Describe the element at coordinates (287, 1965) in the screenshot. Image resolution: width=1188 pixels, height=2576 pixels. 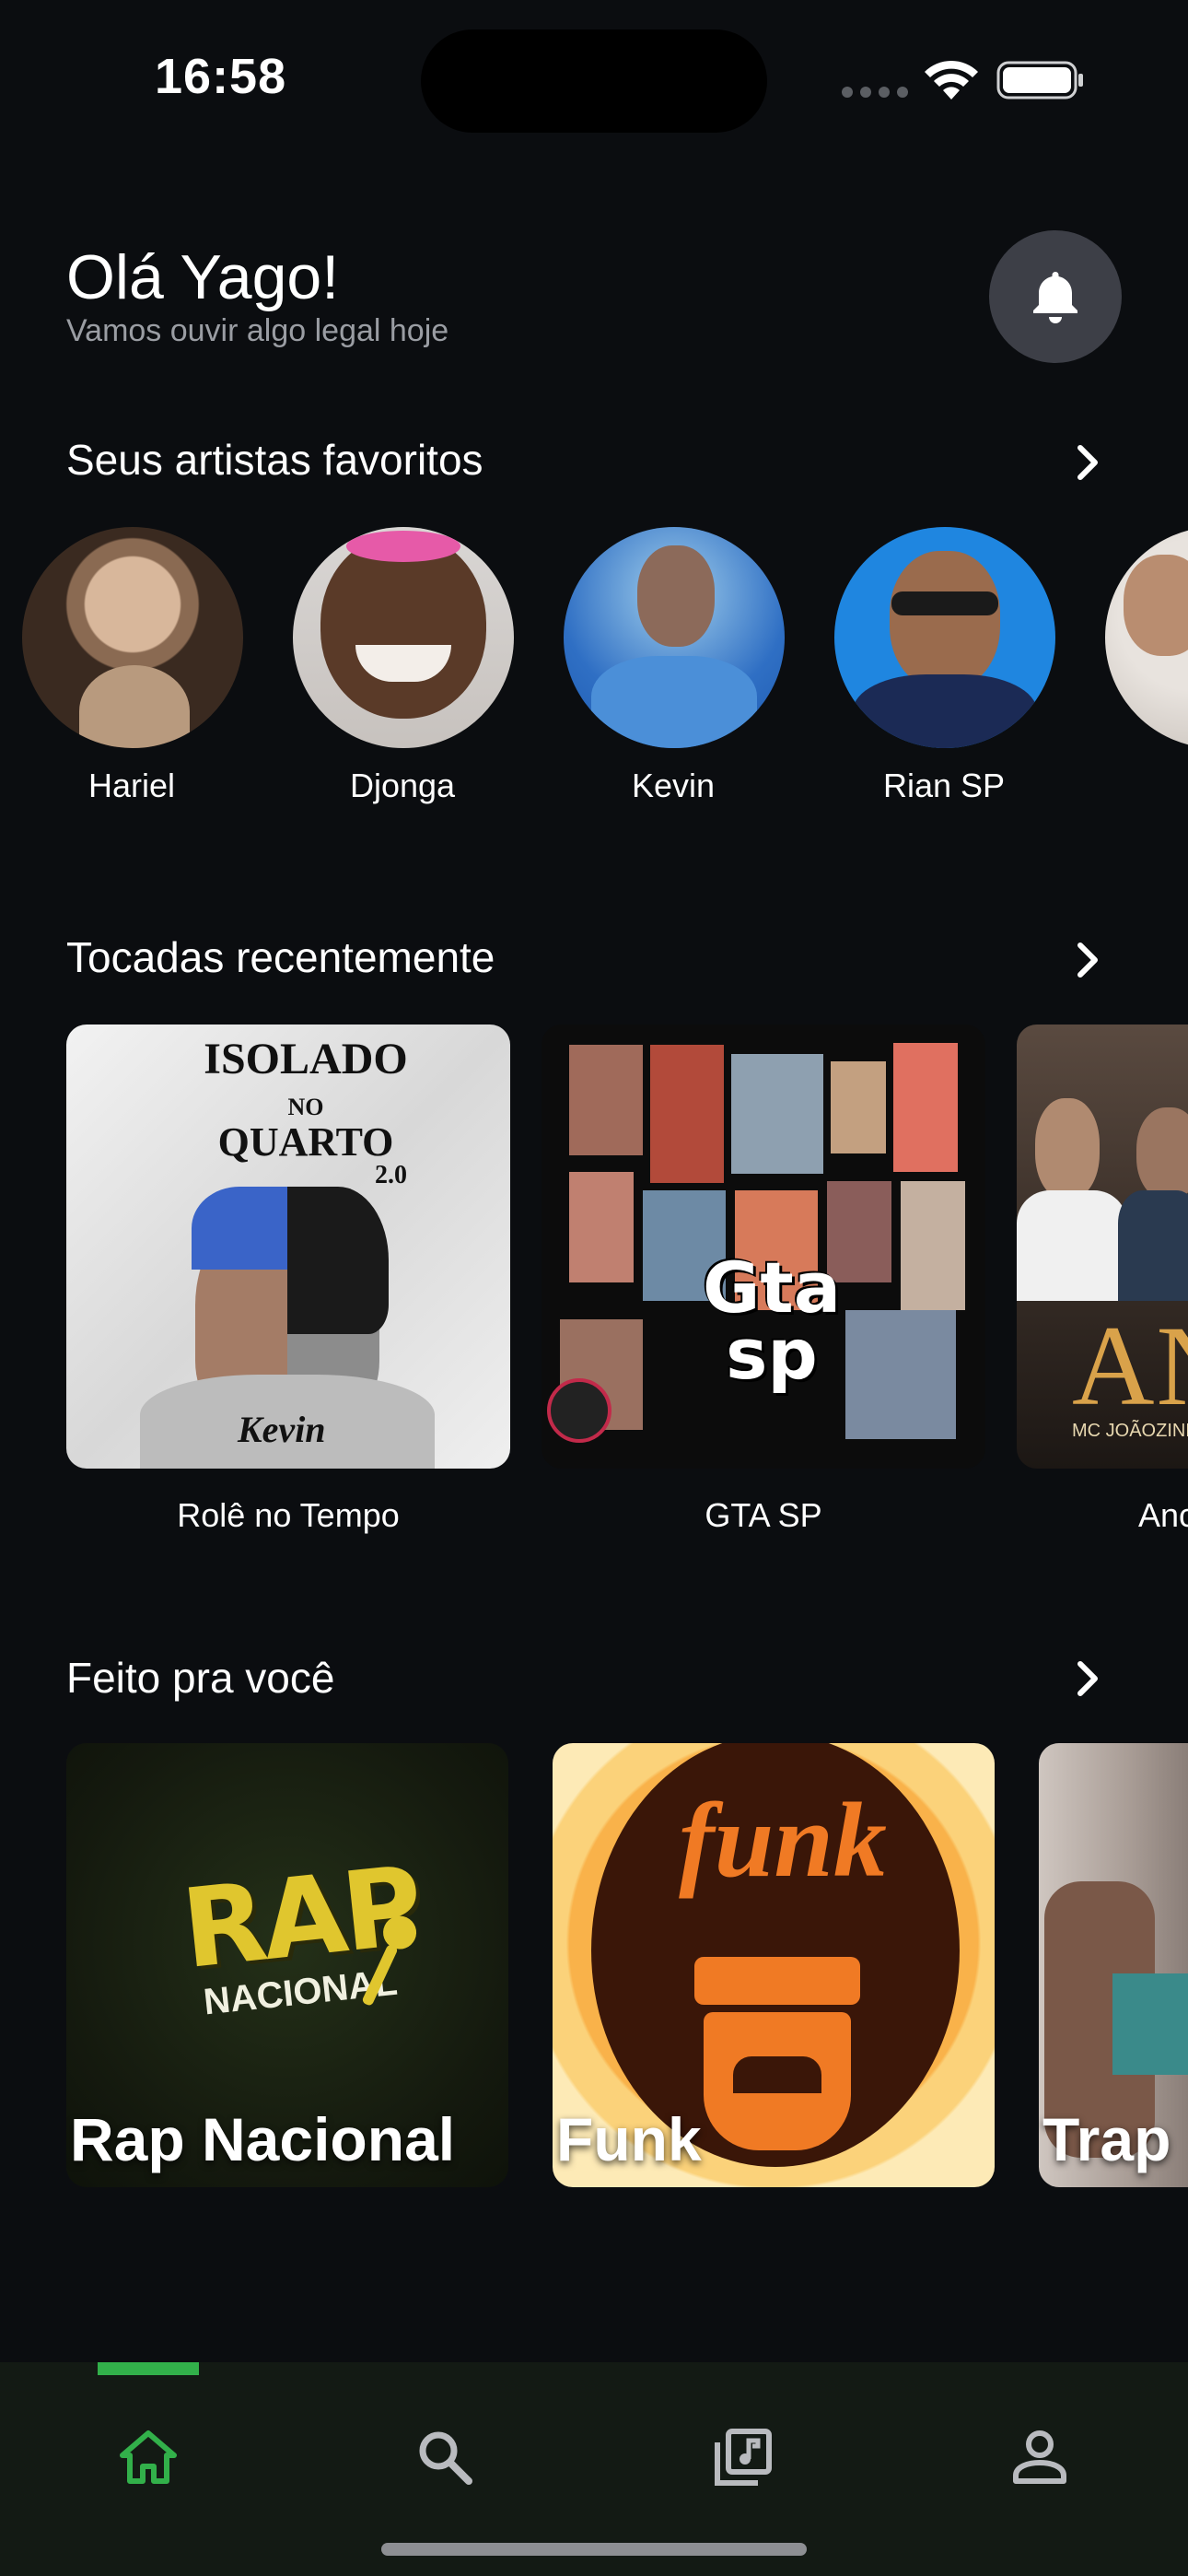
I see `playlist-card: RAP NACIONAL Rap Nacional` at that location.